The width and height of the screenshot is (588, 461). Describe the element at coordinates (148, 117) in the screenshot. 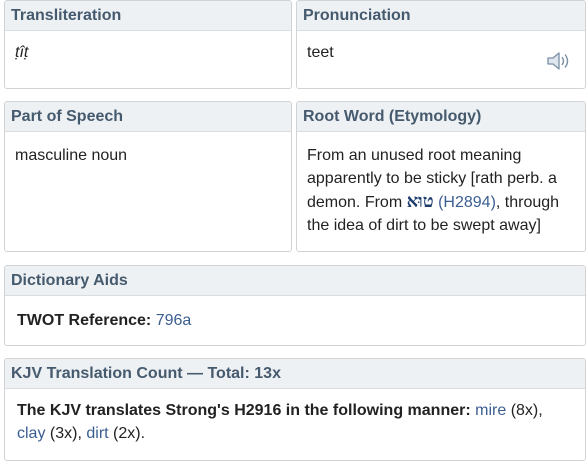

I see `part-of-speech-heading: Part of Speech` at that location.